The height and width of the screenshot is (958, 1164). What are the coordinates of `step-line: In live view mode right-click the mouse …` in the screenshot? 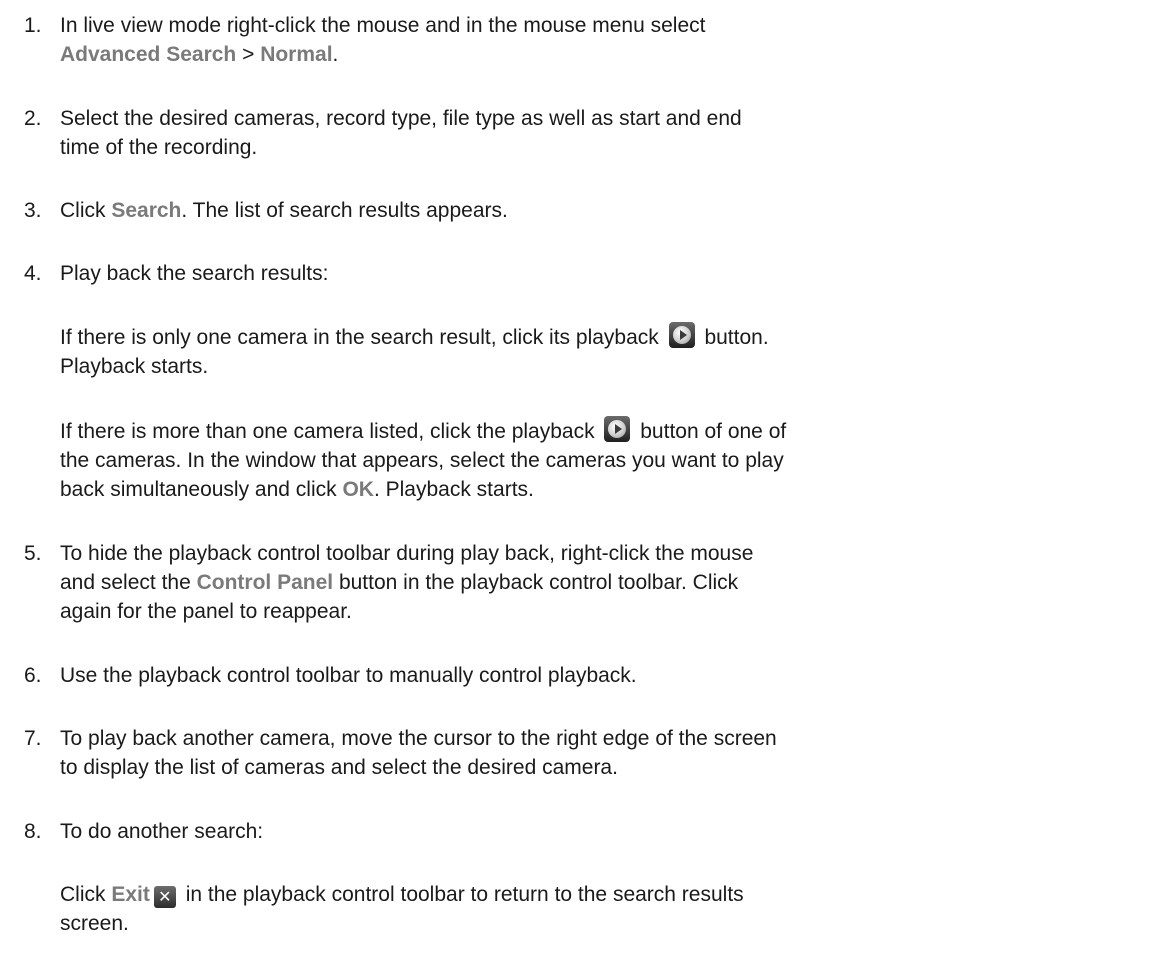 It's located at (383, 25).